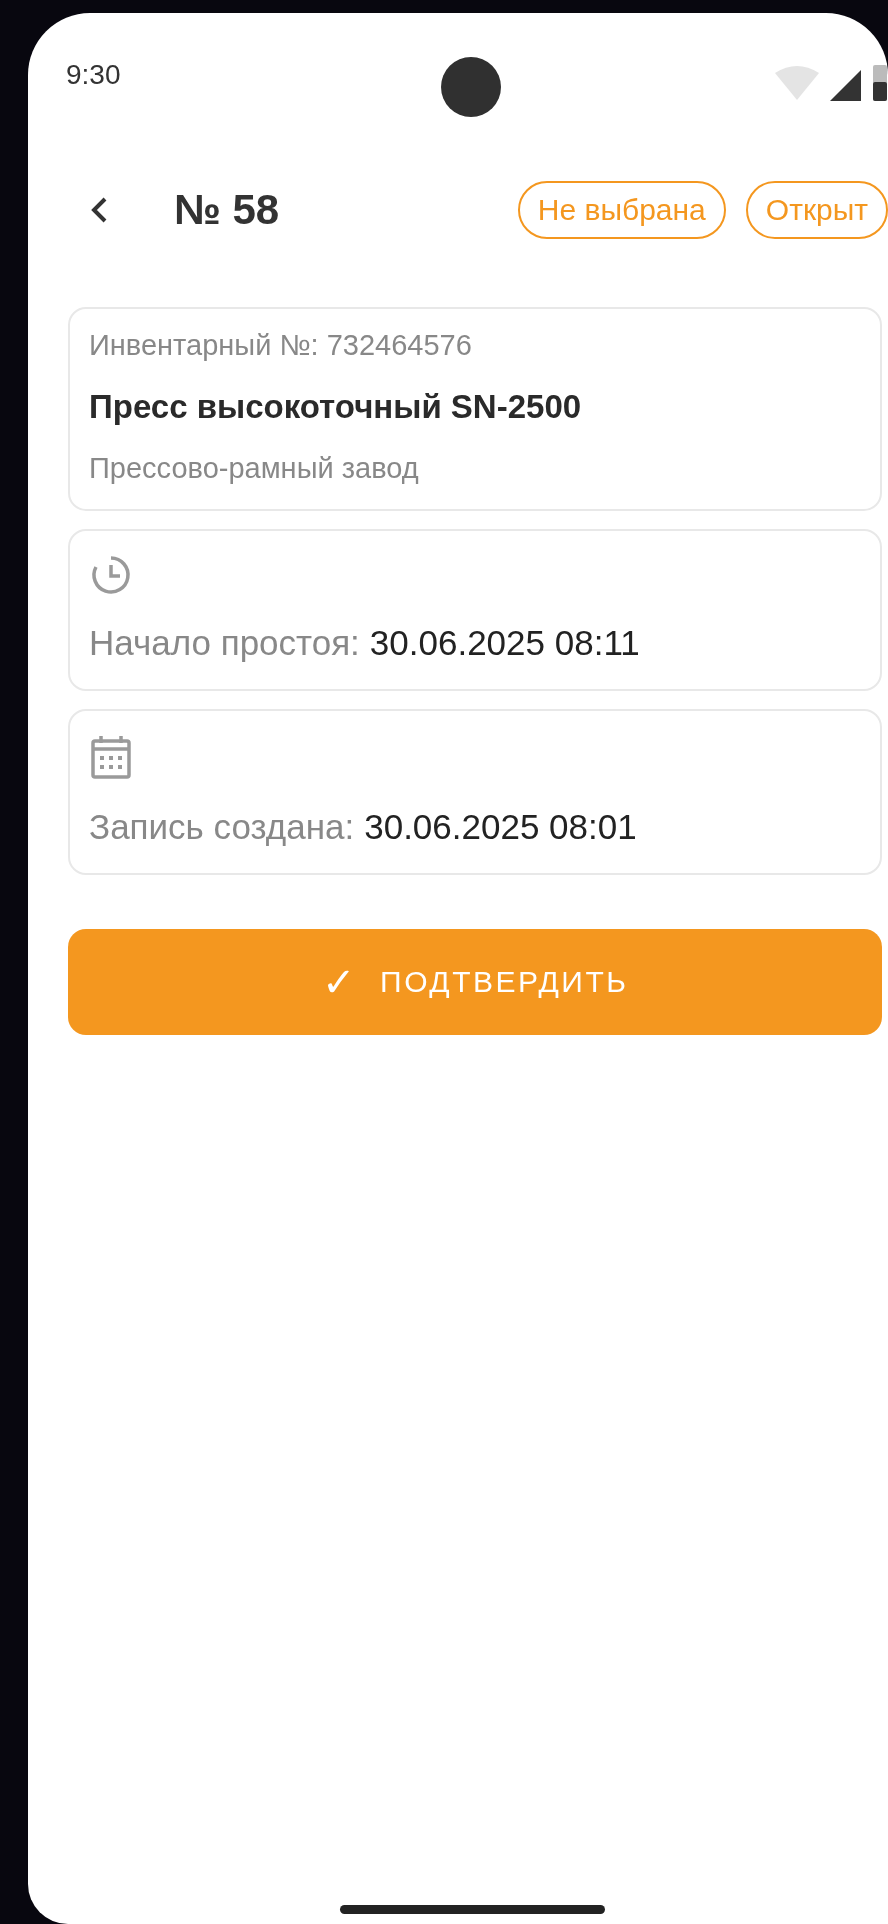 The height and width of the screenshot is (1924, 888). I want to click on status-chip: Открыт, so click(816, 210).